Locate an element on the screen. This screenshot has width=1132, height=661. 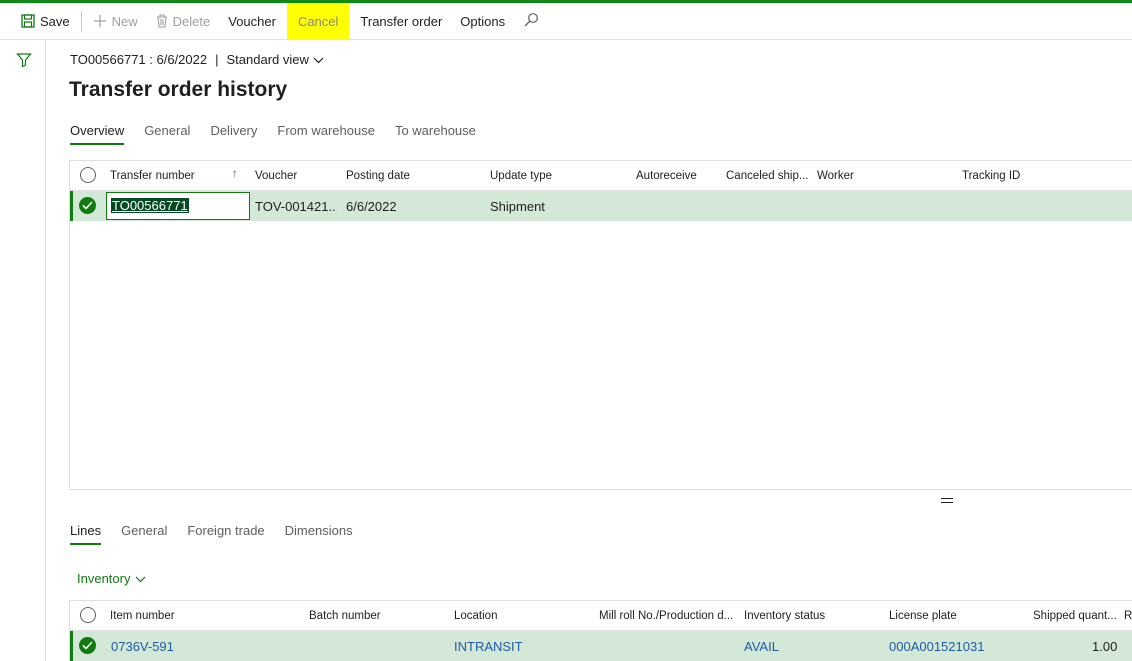
tab-foreign-trade: Foreign trade is located at coordinates (225, 534).